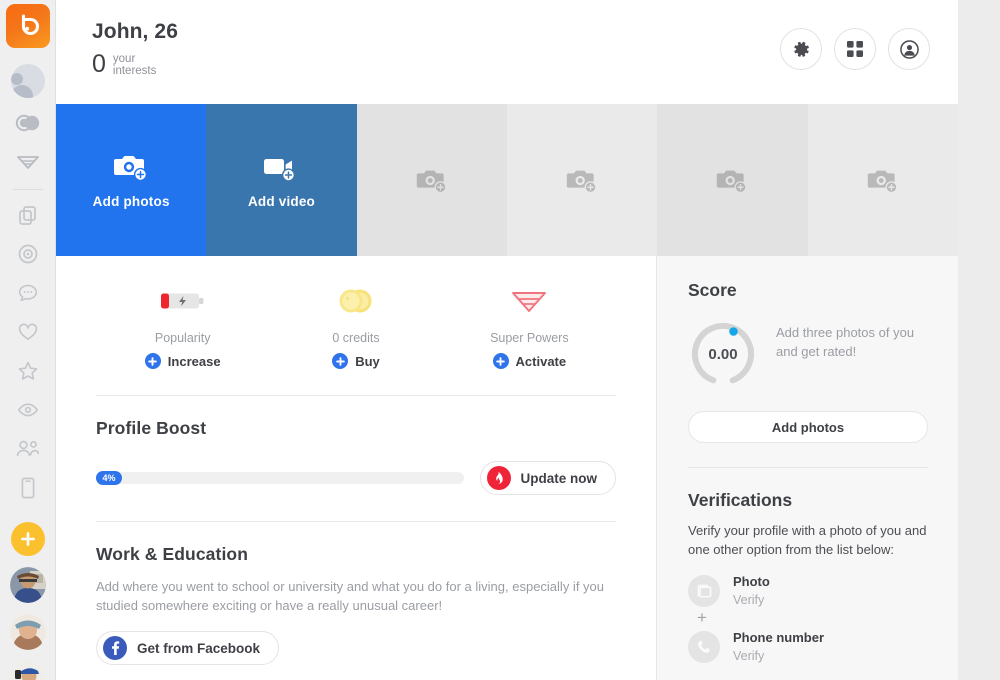 The image size is (1000, 680). I want to click on sidebar-item-live, so click(27, 254).